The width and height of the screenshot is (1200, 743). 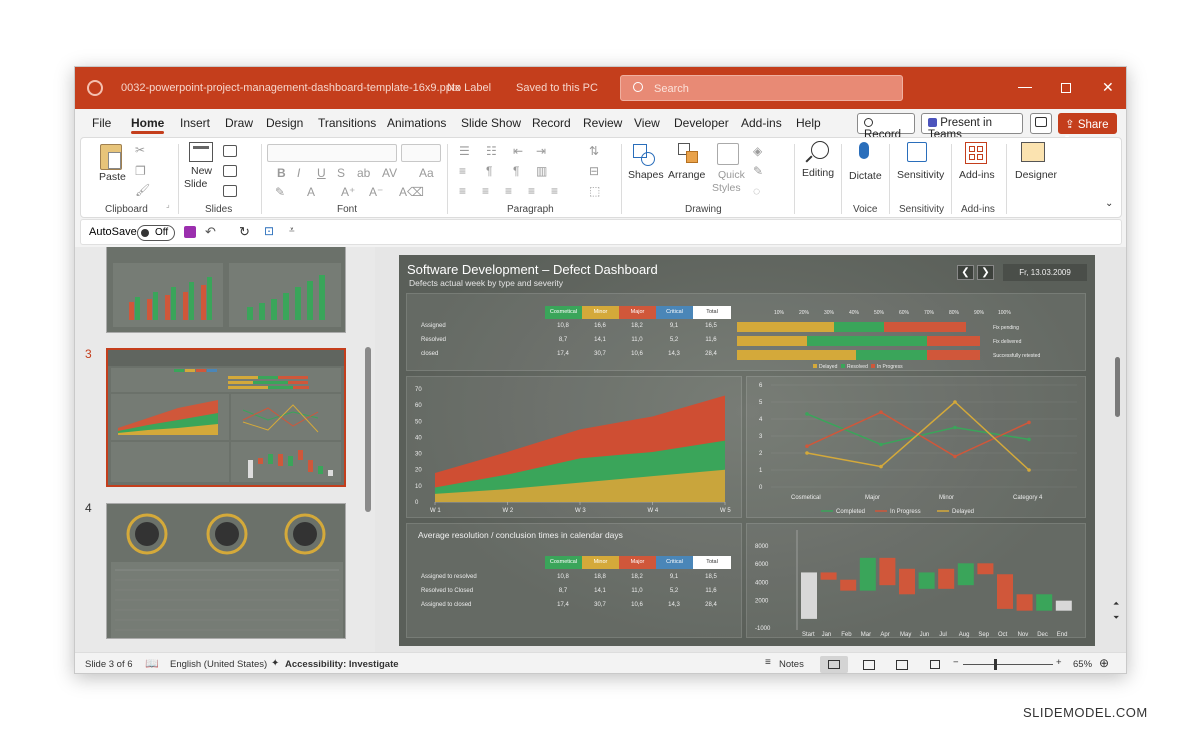 What do you see at coordinates (977, 175) in the screenshot?
I see `add-ins-button: Add-ins` at bounding box center [977, 175].